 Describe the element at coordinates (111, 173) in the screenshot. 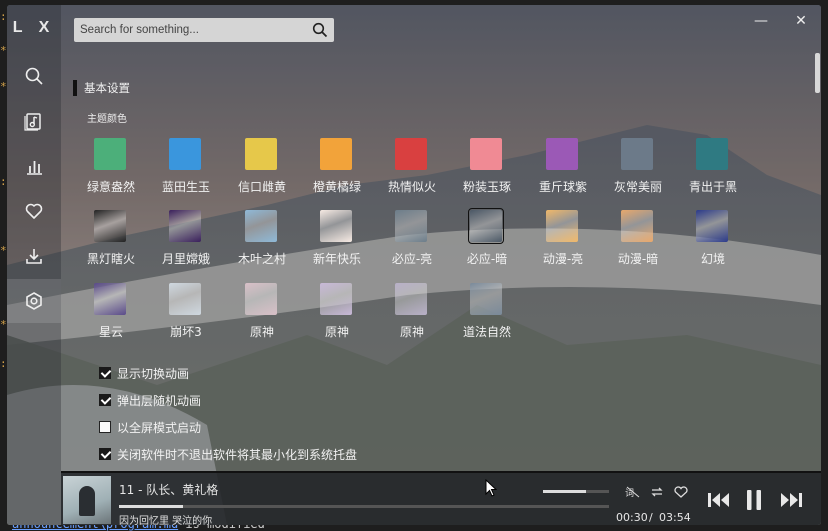

I see `theme-option: 绿意盎然` at that location.